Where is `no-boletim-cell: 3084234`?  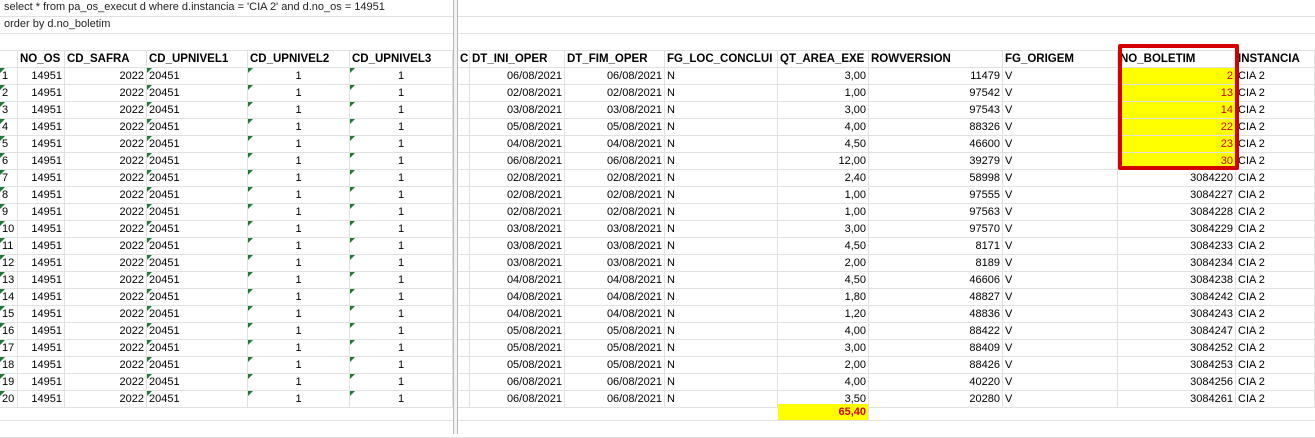 no-boletim-cell: 3084234 is located at coordinates (1177, 263).